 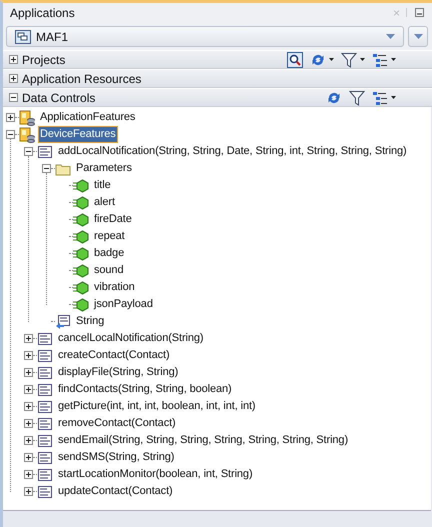 I want to click on tree-item: fireDate, so click(x=113, y=219).